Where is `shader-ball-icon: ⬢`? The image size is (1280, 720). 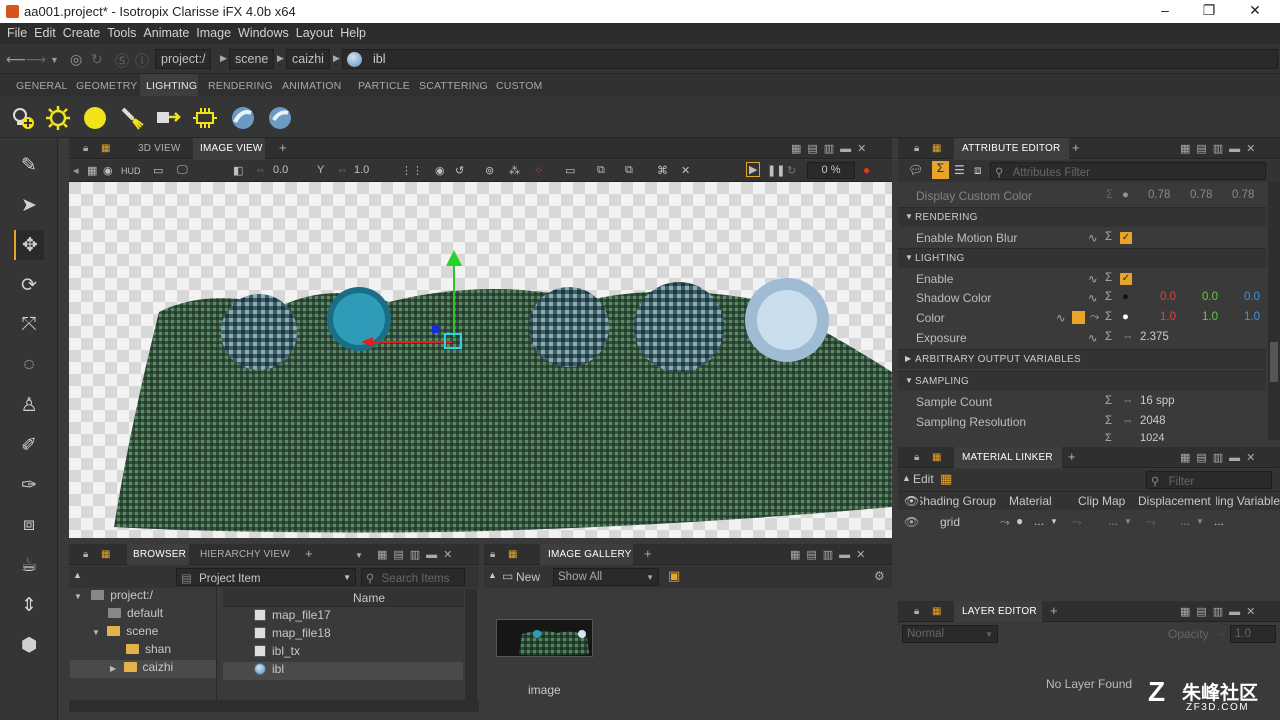
shader-ball-icon: ⬢ is located at coordinates (29, 645).